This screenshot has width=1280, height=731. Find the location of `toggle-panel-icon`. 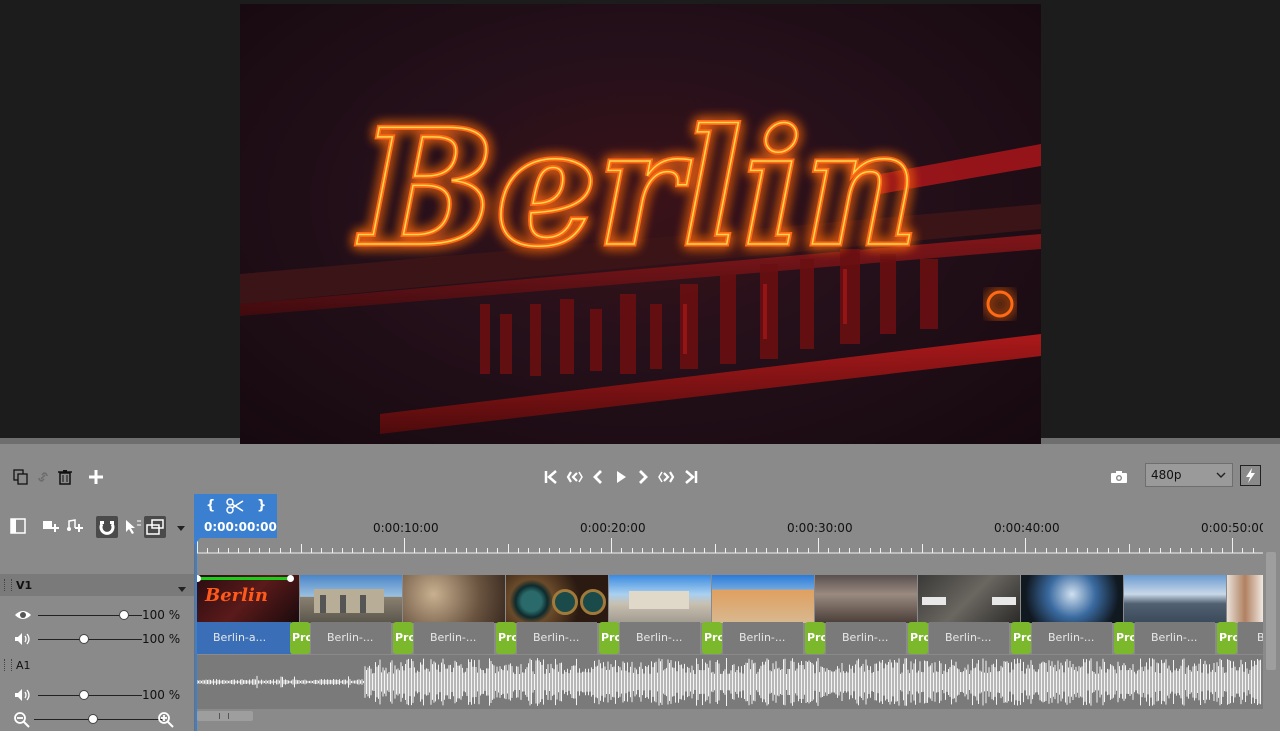

toggle-panel-icon is located at coordinates (18, 527).